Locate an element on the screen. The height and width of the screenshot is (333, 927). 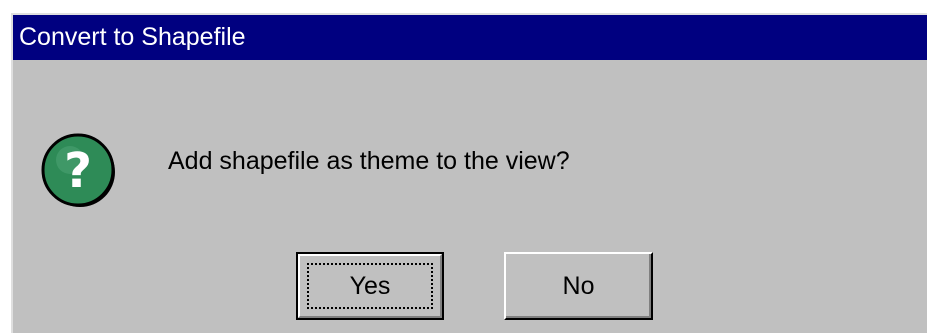
dialog-title: Convert to Shapefile is located at coordinates (132, 37).